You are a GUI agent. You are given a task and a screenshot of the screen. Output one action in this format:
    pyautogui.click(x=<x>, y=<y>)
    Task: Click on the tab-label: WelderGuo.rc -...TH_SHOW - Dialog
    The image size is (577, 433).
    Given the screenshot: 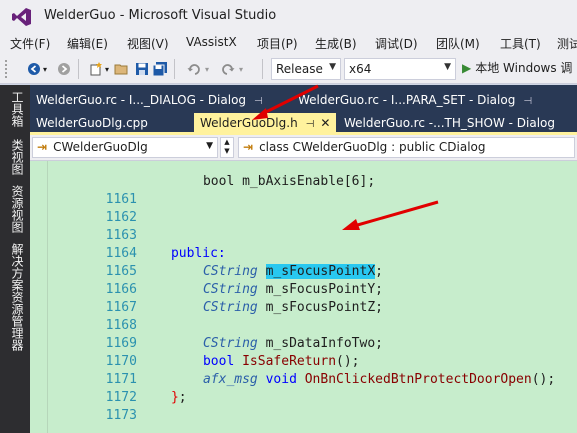 What is the action you would take?
    pyautogui.click(x=450, y=123)
    